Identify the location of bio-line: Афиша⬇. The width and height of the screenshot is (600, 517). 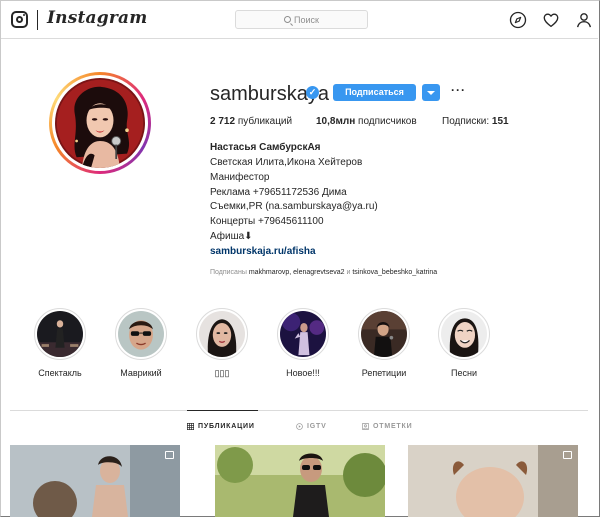
(231, 236).